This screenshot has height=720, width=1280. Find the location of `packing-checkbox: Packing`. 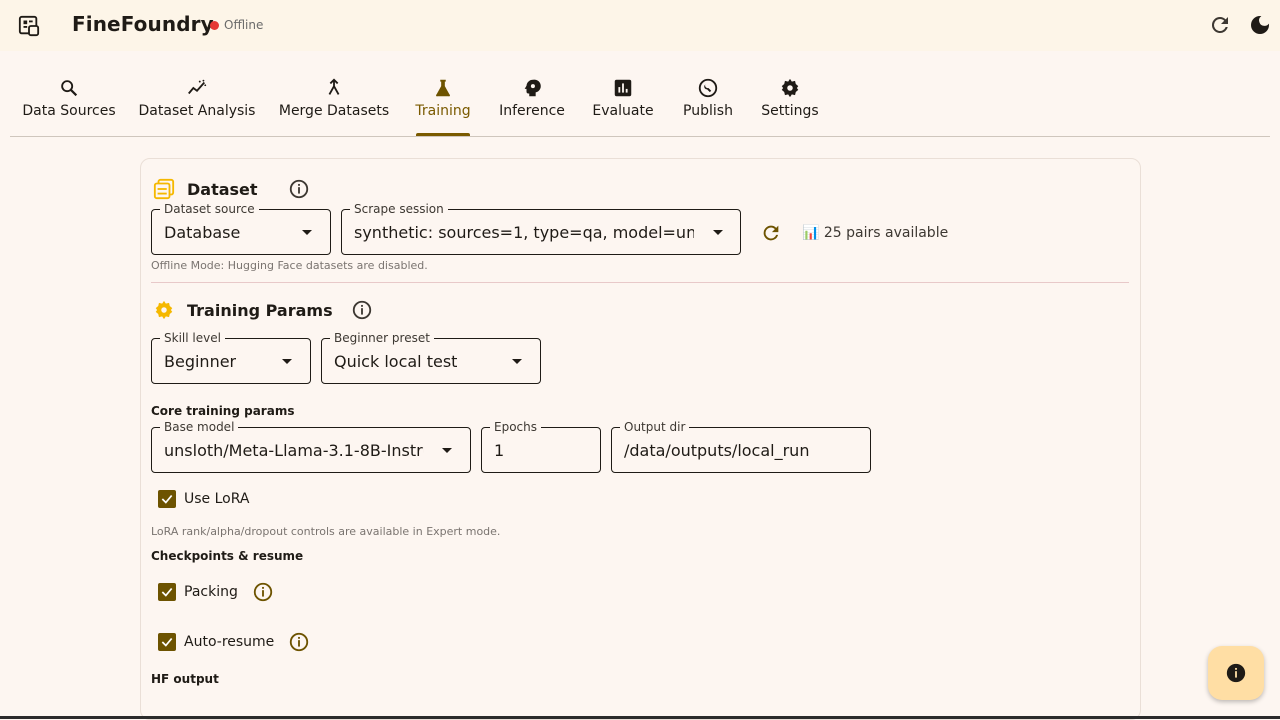

packing-checkbox: Packing is located at coordinates (216, 592).